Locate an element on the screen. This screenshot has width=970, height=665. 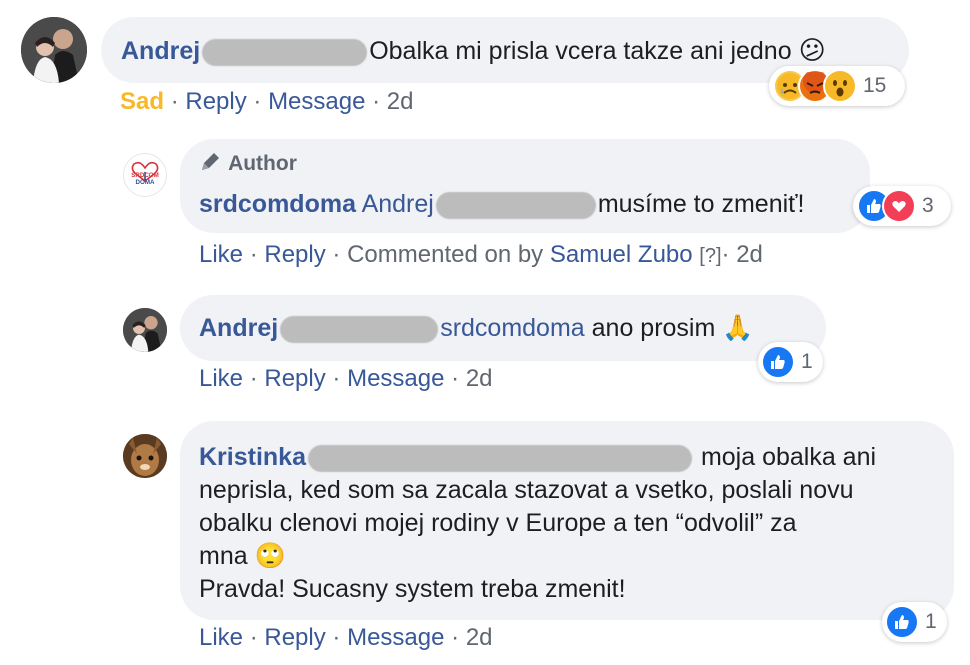
wow-reaction-icon is located at coordinates (840, 86).